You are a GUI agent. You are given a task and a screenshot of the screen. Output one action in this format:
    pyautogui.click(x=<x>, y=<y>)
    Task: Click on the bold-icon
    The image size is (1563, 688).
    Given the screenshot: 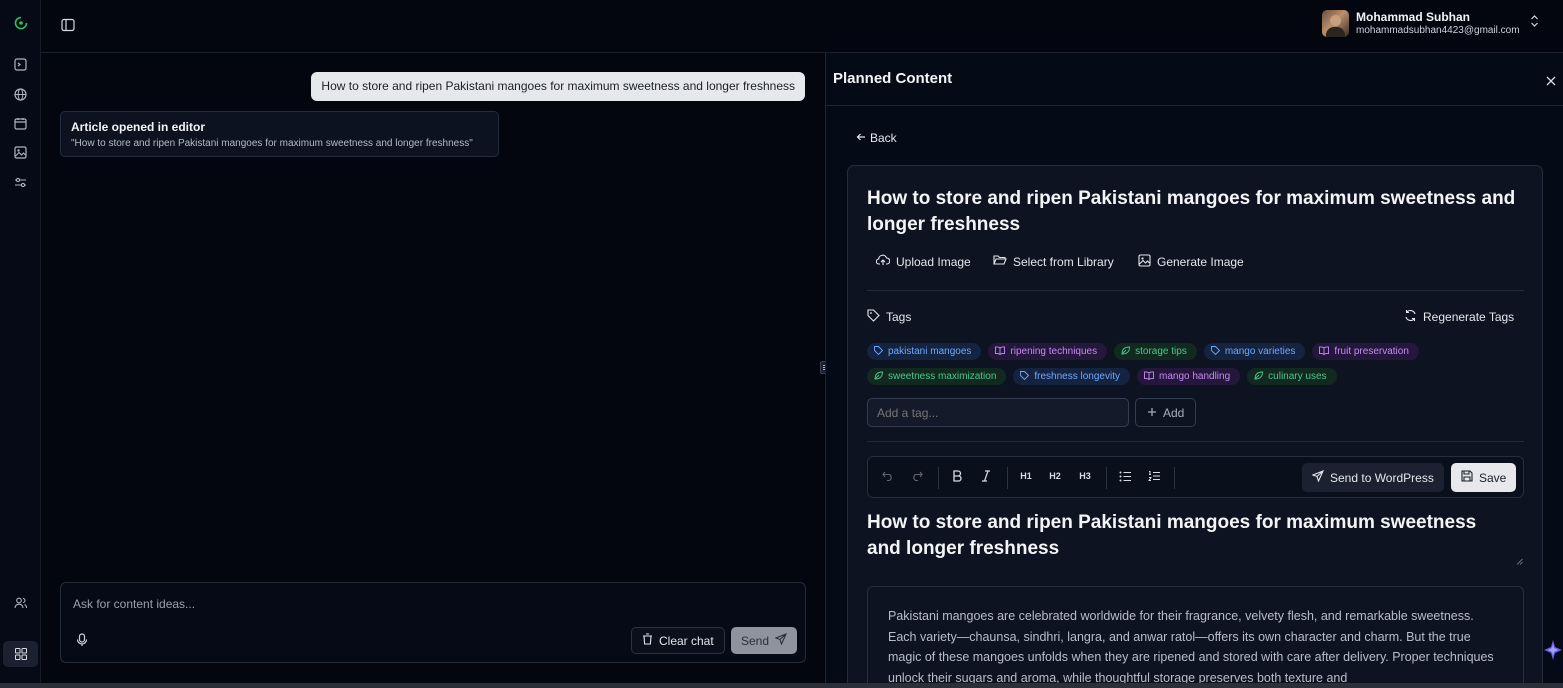 What is the action you would take?
    pyautogui.click(x=957, y=476)
    